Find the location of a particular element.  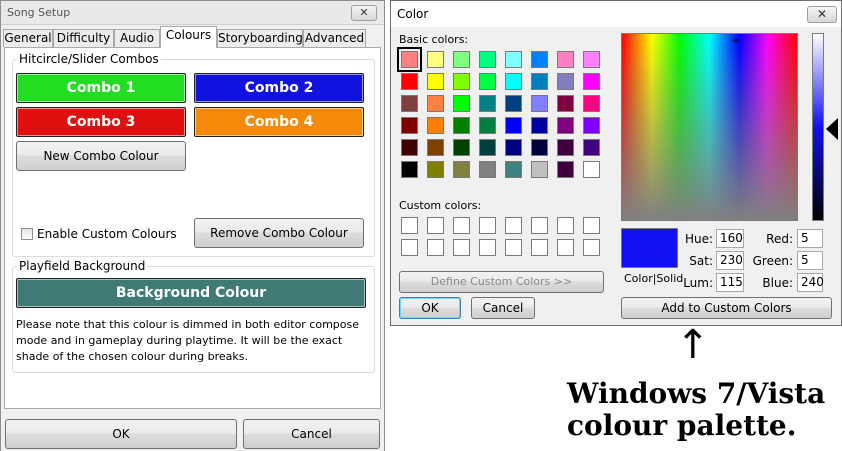

blue-field: 240 is located at coordinates (810, 282).